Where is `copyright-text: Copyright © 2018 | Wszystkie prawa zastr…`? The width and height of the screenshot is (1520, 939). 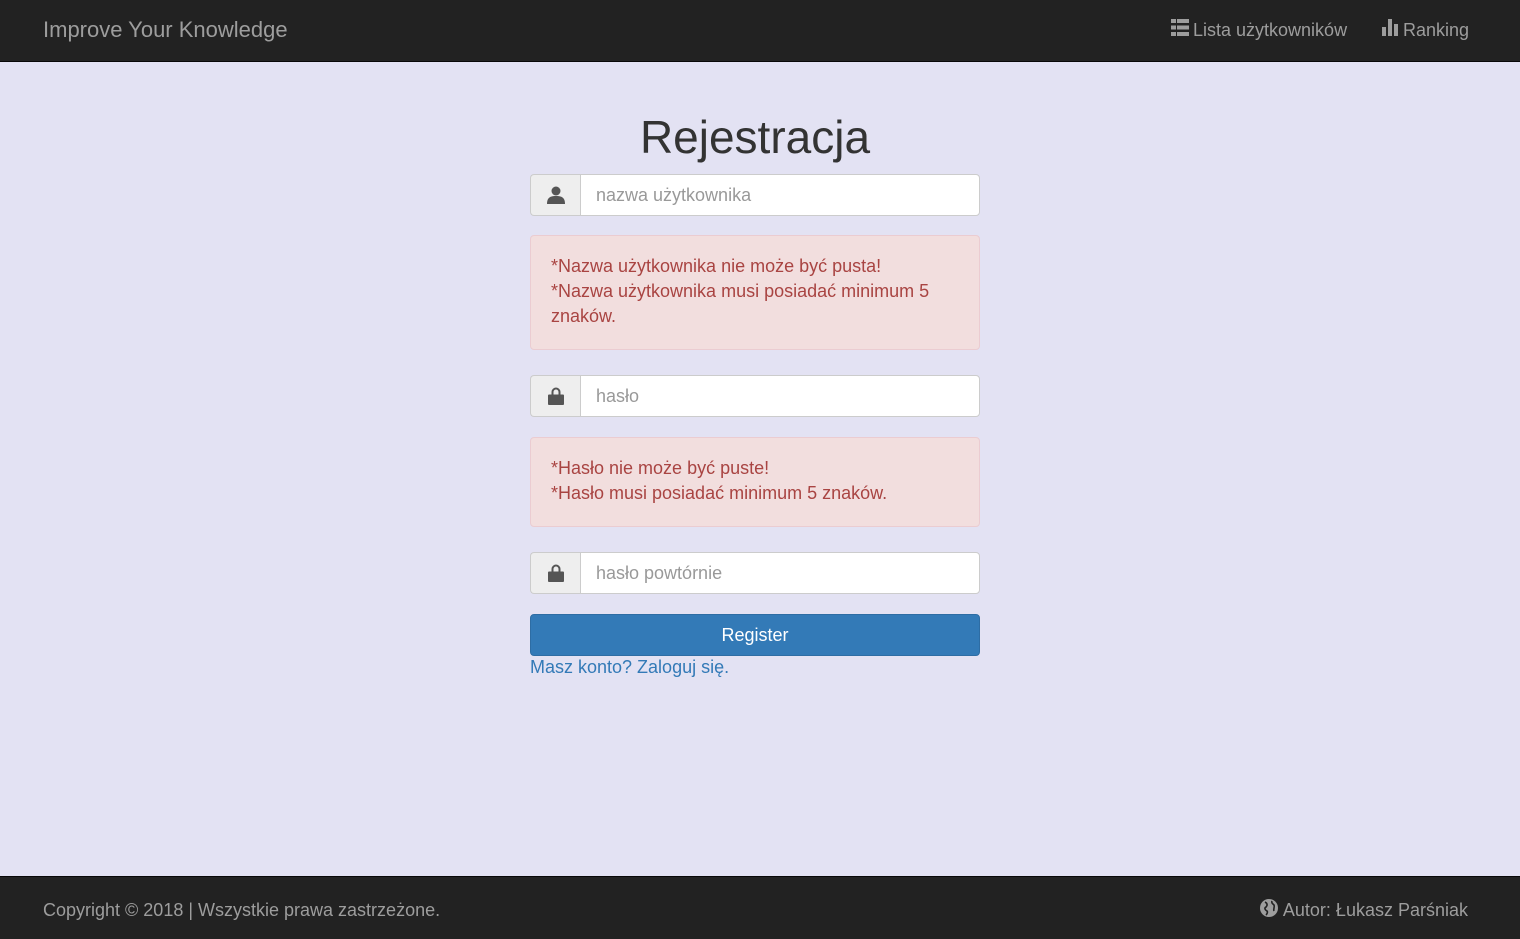
copyright-text: Copyright © 2018 | Wszystkie prawa zastr… is located at coordinates (242, 910).